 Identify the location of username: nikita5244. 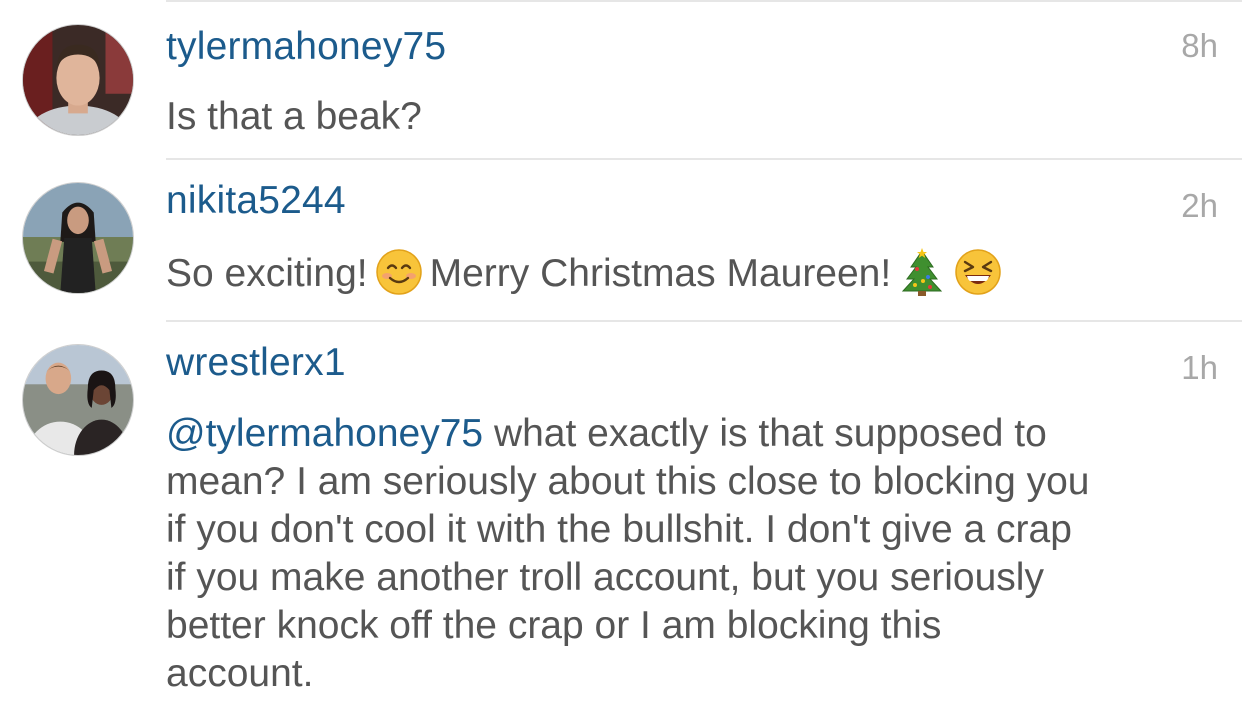
(256, 201).